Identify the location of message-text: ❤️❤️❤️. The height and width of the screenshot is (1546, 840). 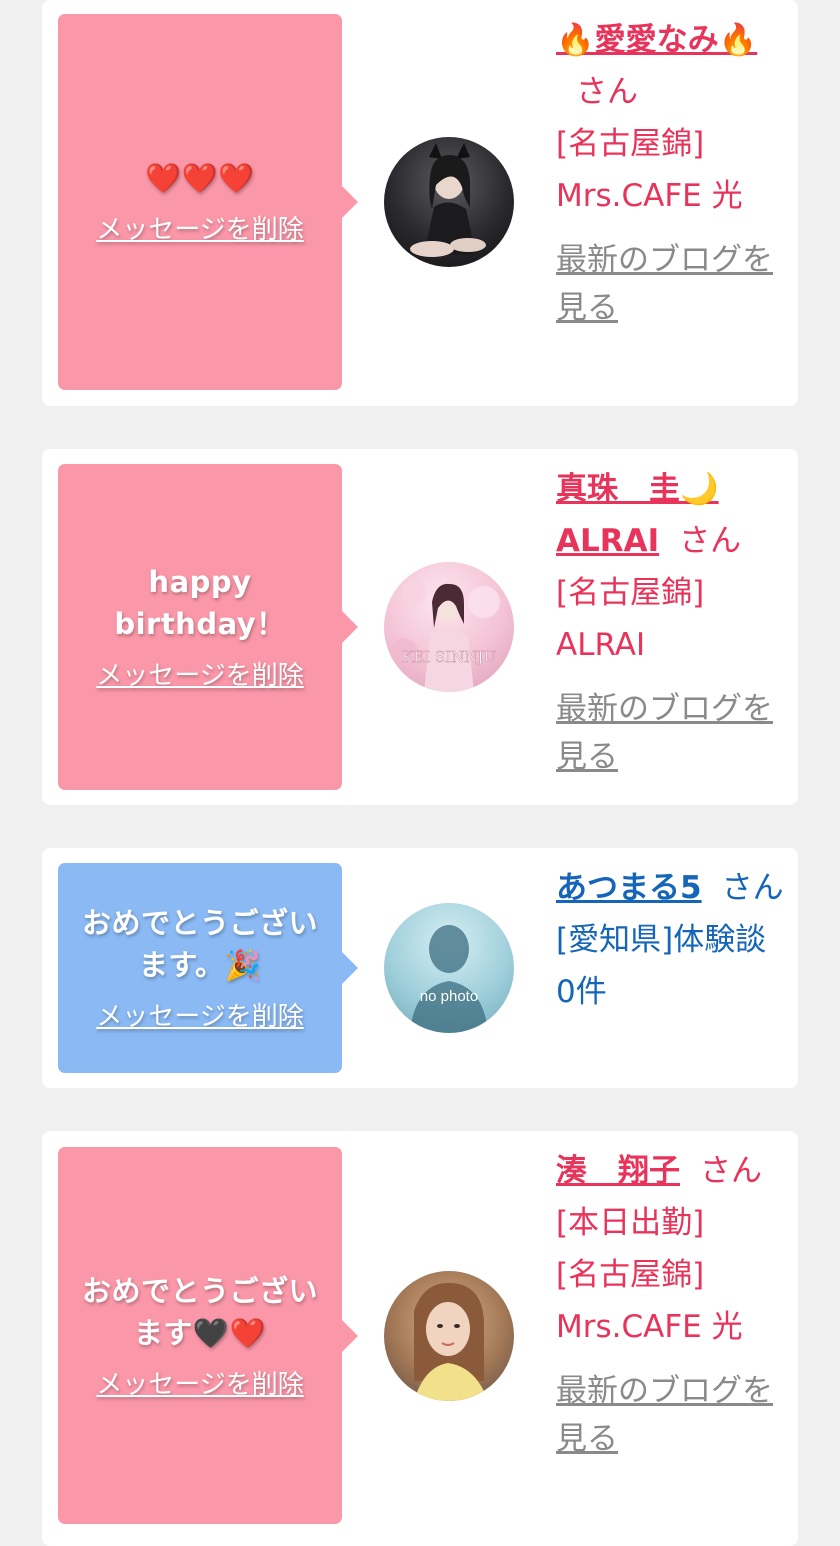
(200, 178).